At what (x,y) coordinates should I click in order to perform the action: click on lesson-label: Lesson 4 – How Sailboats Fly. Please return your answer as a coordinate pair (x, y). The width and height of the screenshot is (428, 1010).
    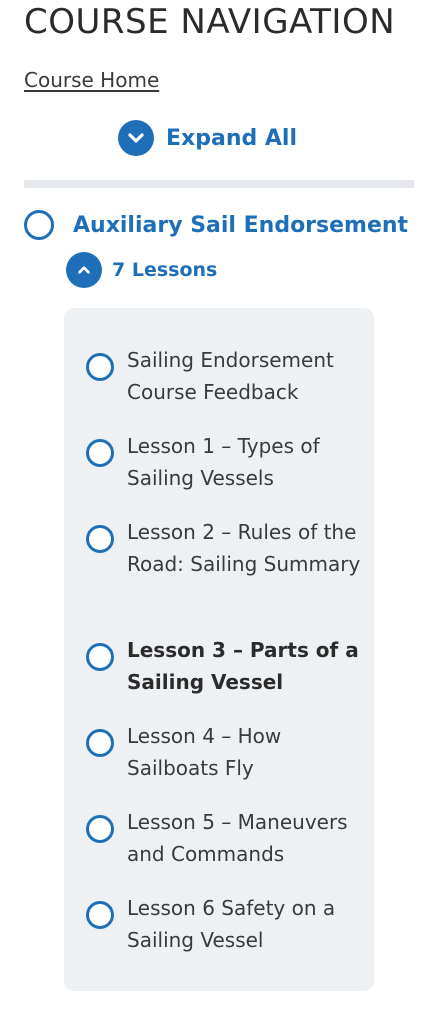
    Looking at the image, I should click on (204, 752).